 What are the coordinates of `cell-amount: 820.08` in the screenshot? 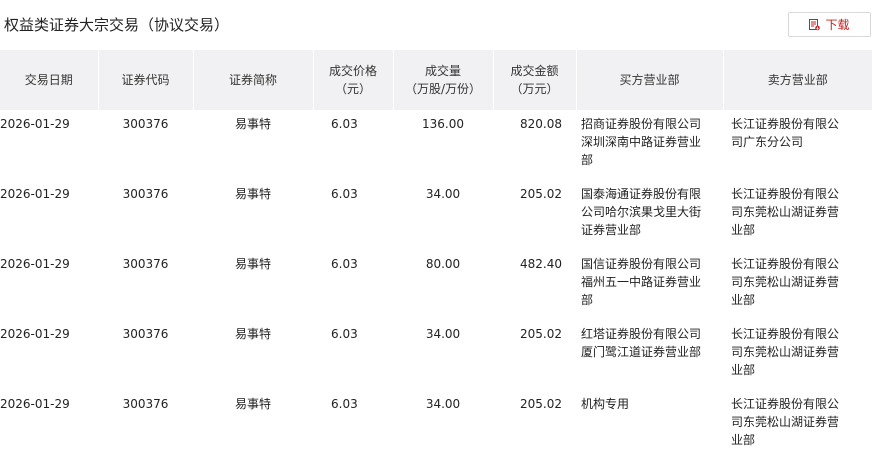 It's located at (541, 124).